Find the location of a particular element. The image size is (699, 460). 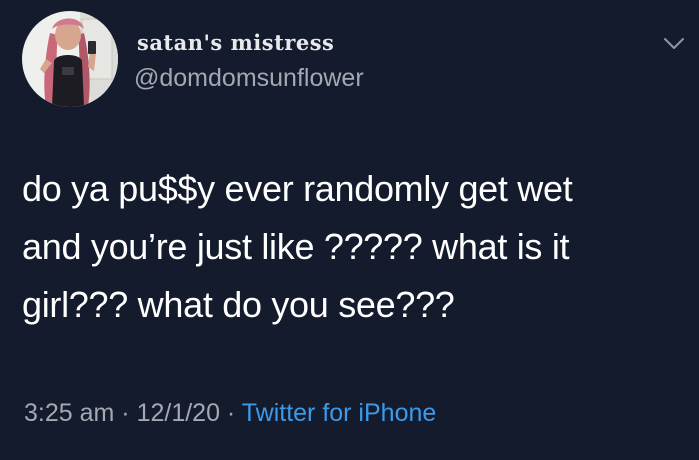

tweet-text-line: girl??? what do you see??? is located at coordinates (238, 304).